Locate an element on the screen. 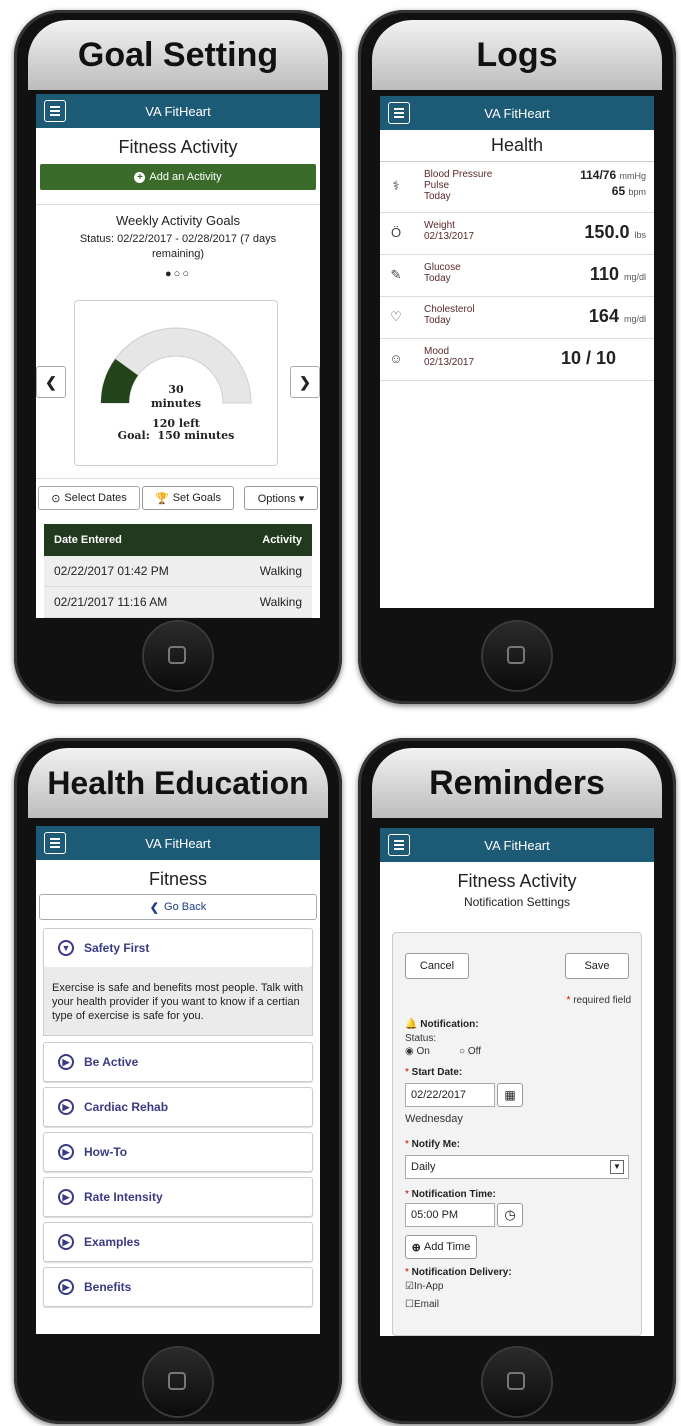 This screenshot has height=1426, width=681. accordion-be-active: ▶ Be Active is located at coordinates (178, 1062).